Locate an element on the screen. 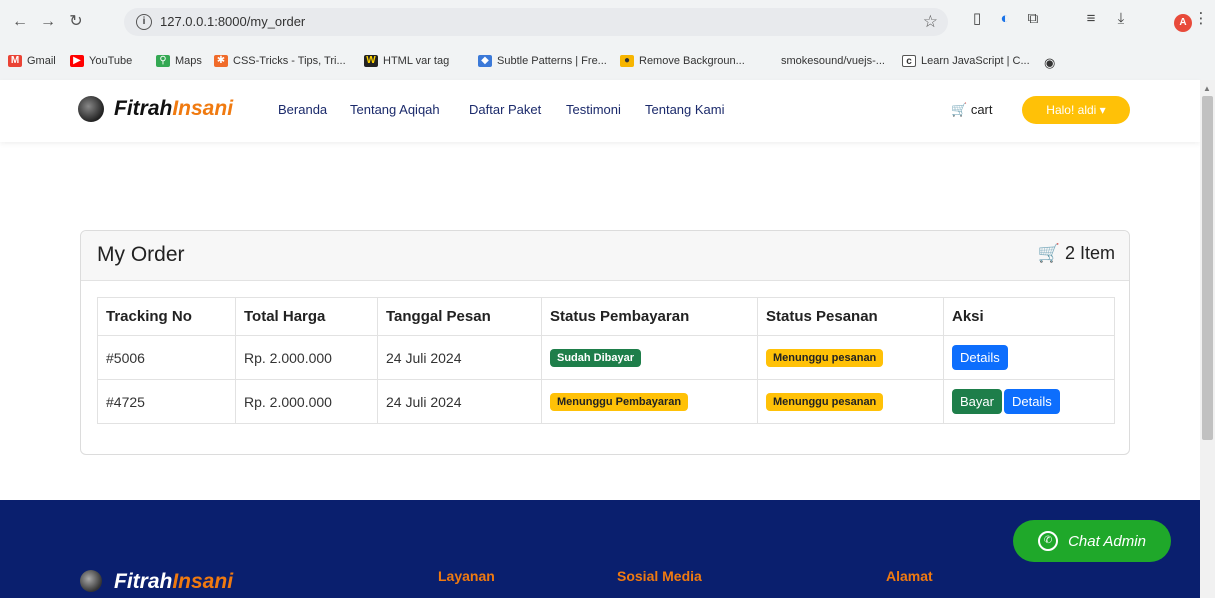  whatsapp-icon: ✆ is located at coordinates (1048, 541).